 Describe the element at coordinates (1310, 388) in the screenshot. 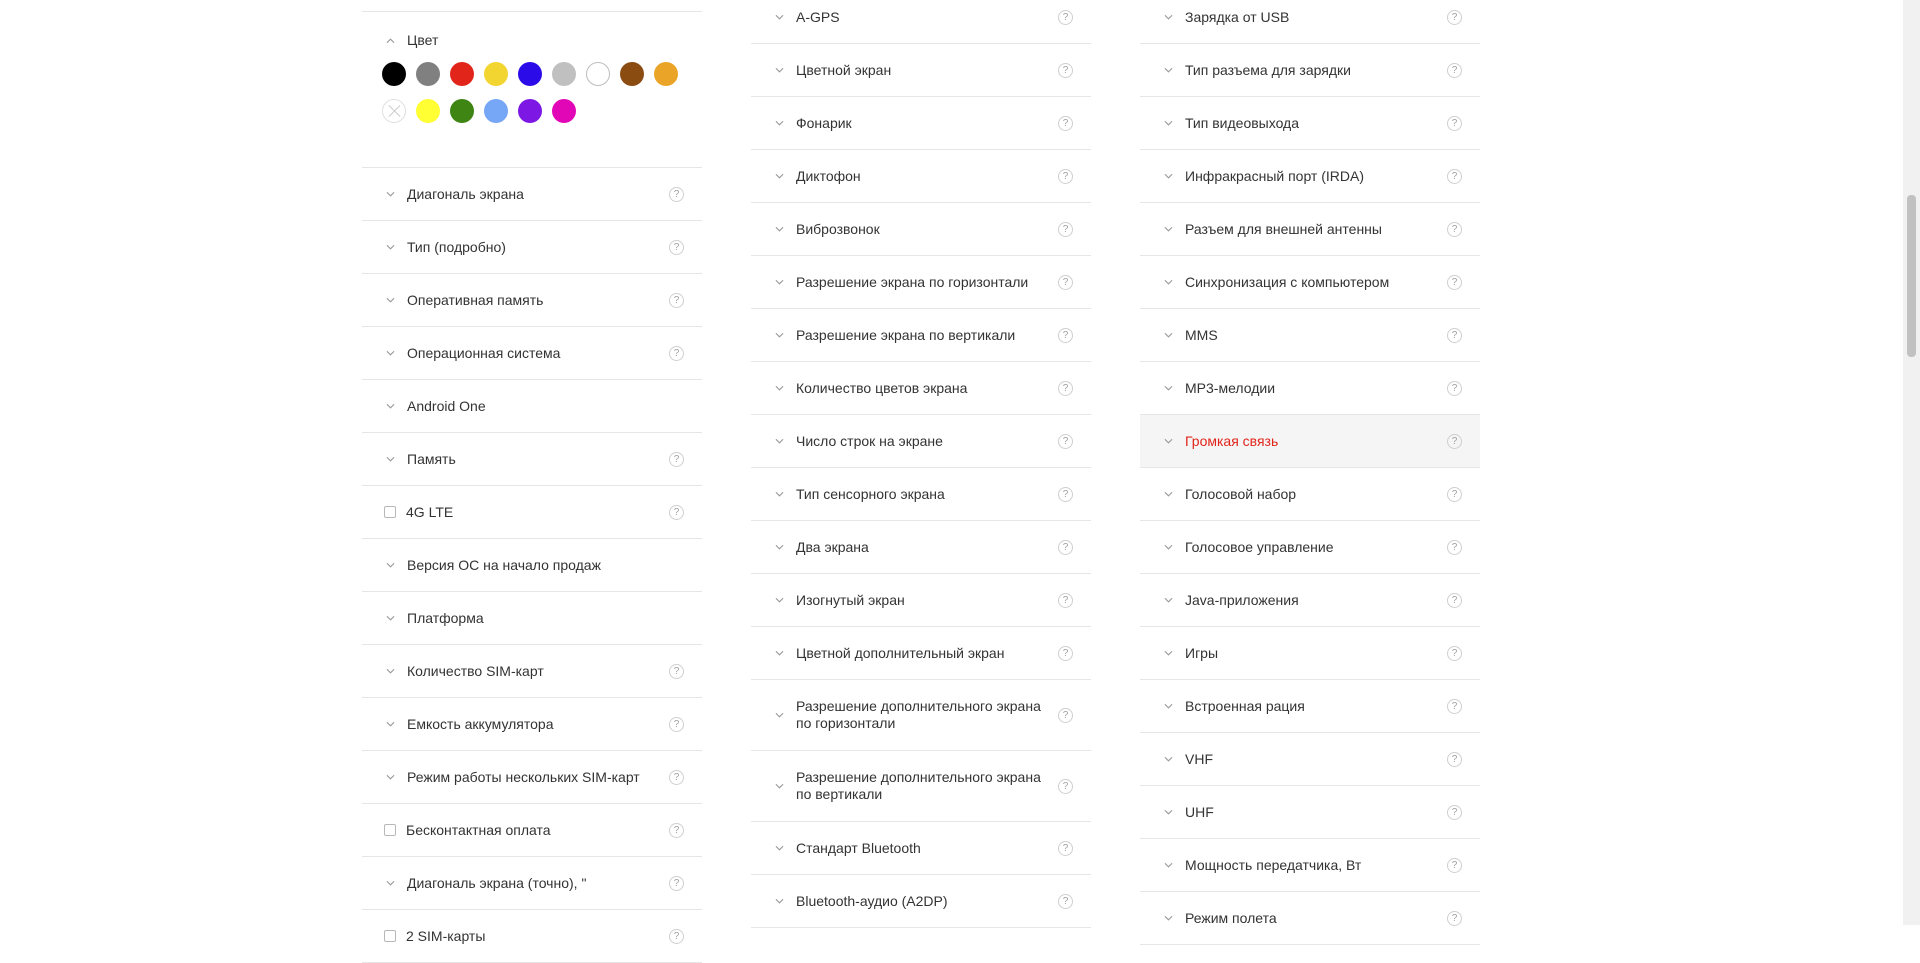

I see `filter-row: MP3-мелодии?` at that location.